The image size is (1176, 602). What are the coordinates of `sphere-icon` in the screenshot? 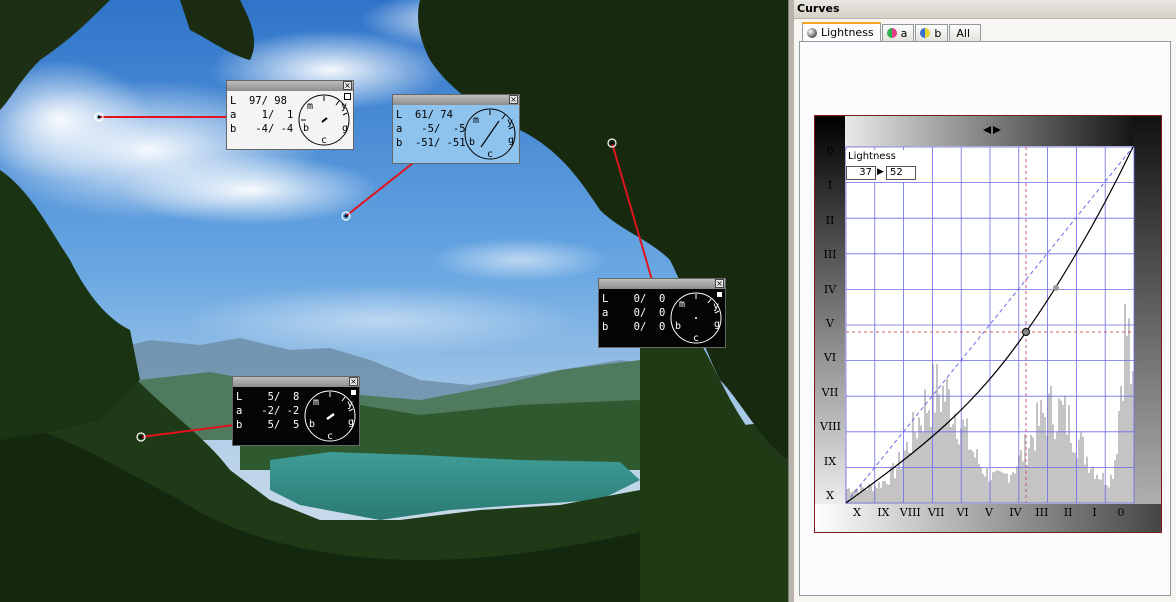 It's located at (812, 32).